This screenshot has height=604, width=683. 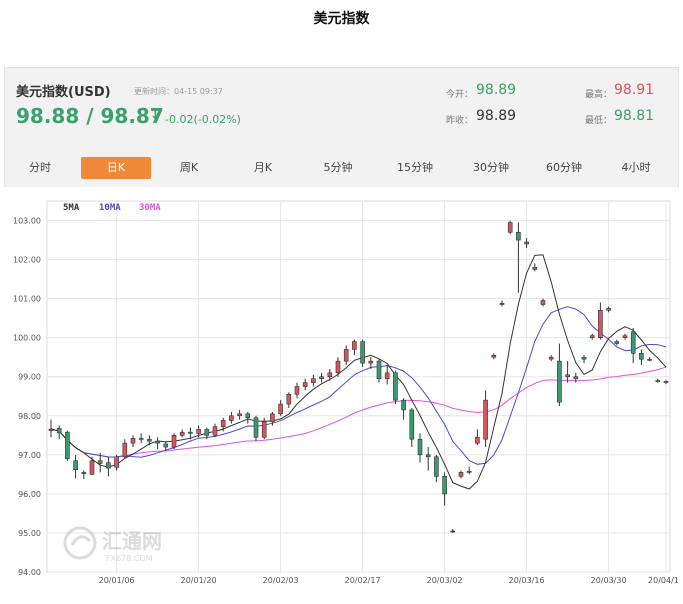 What do you see at coordinates (199, 580) in the screenshot?
I see `x-tick-label: 20/01/20` at bounding box center [199, 580].